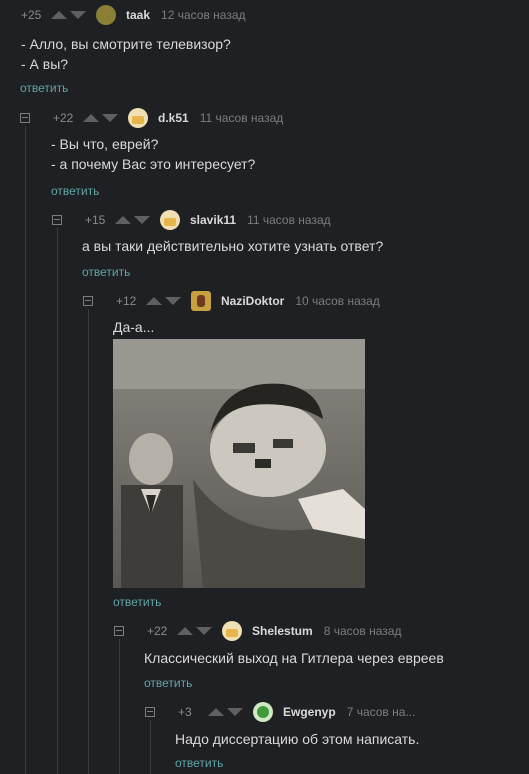  What do you see at coordinates (105, 144) in the screenshot?
I see `comment-line: - Вы что, еврей?` at bounding box center [105, 144].